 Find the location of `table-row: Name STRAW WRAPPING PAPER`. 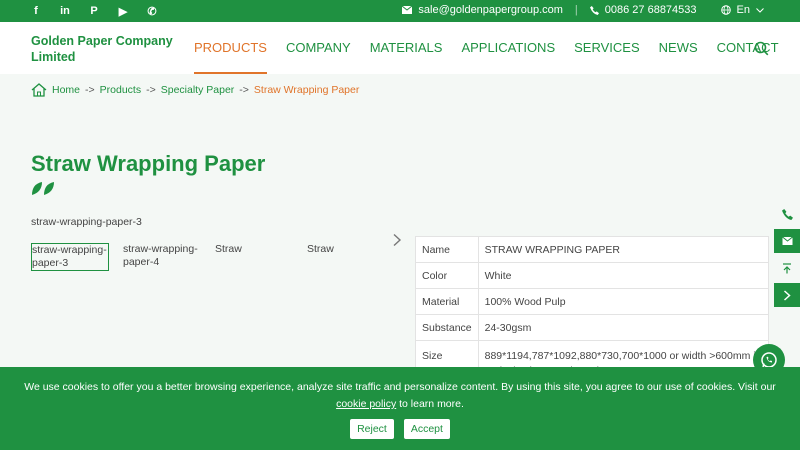

table-row: Name STRAW WRAPPING PAPER is located at coordinates (592, 249).